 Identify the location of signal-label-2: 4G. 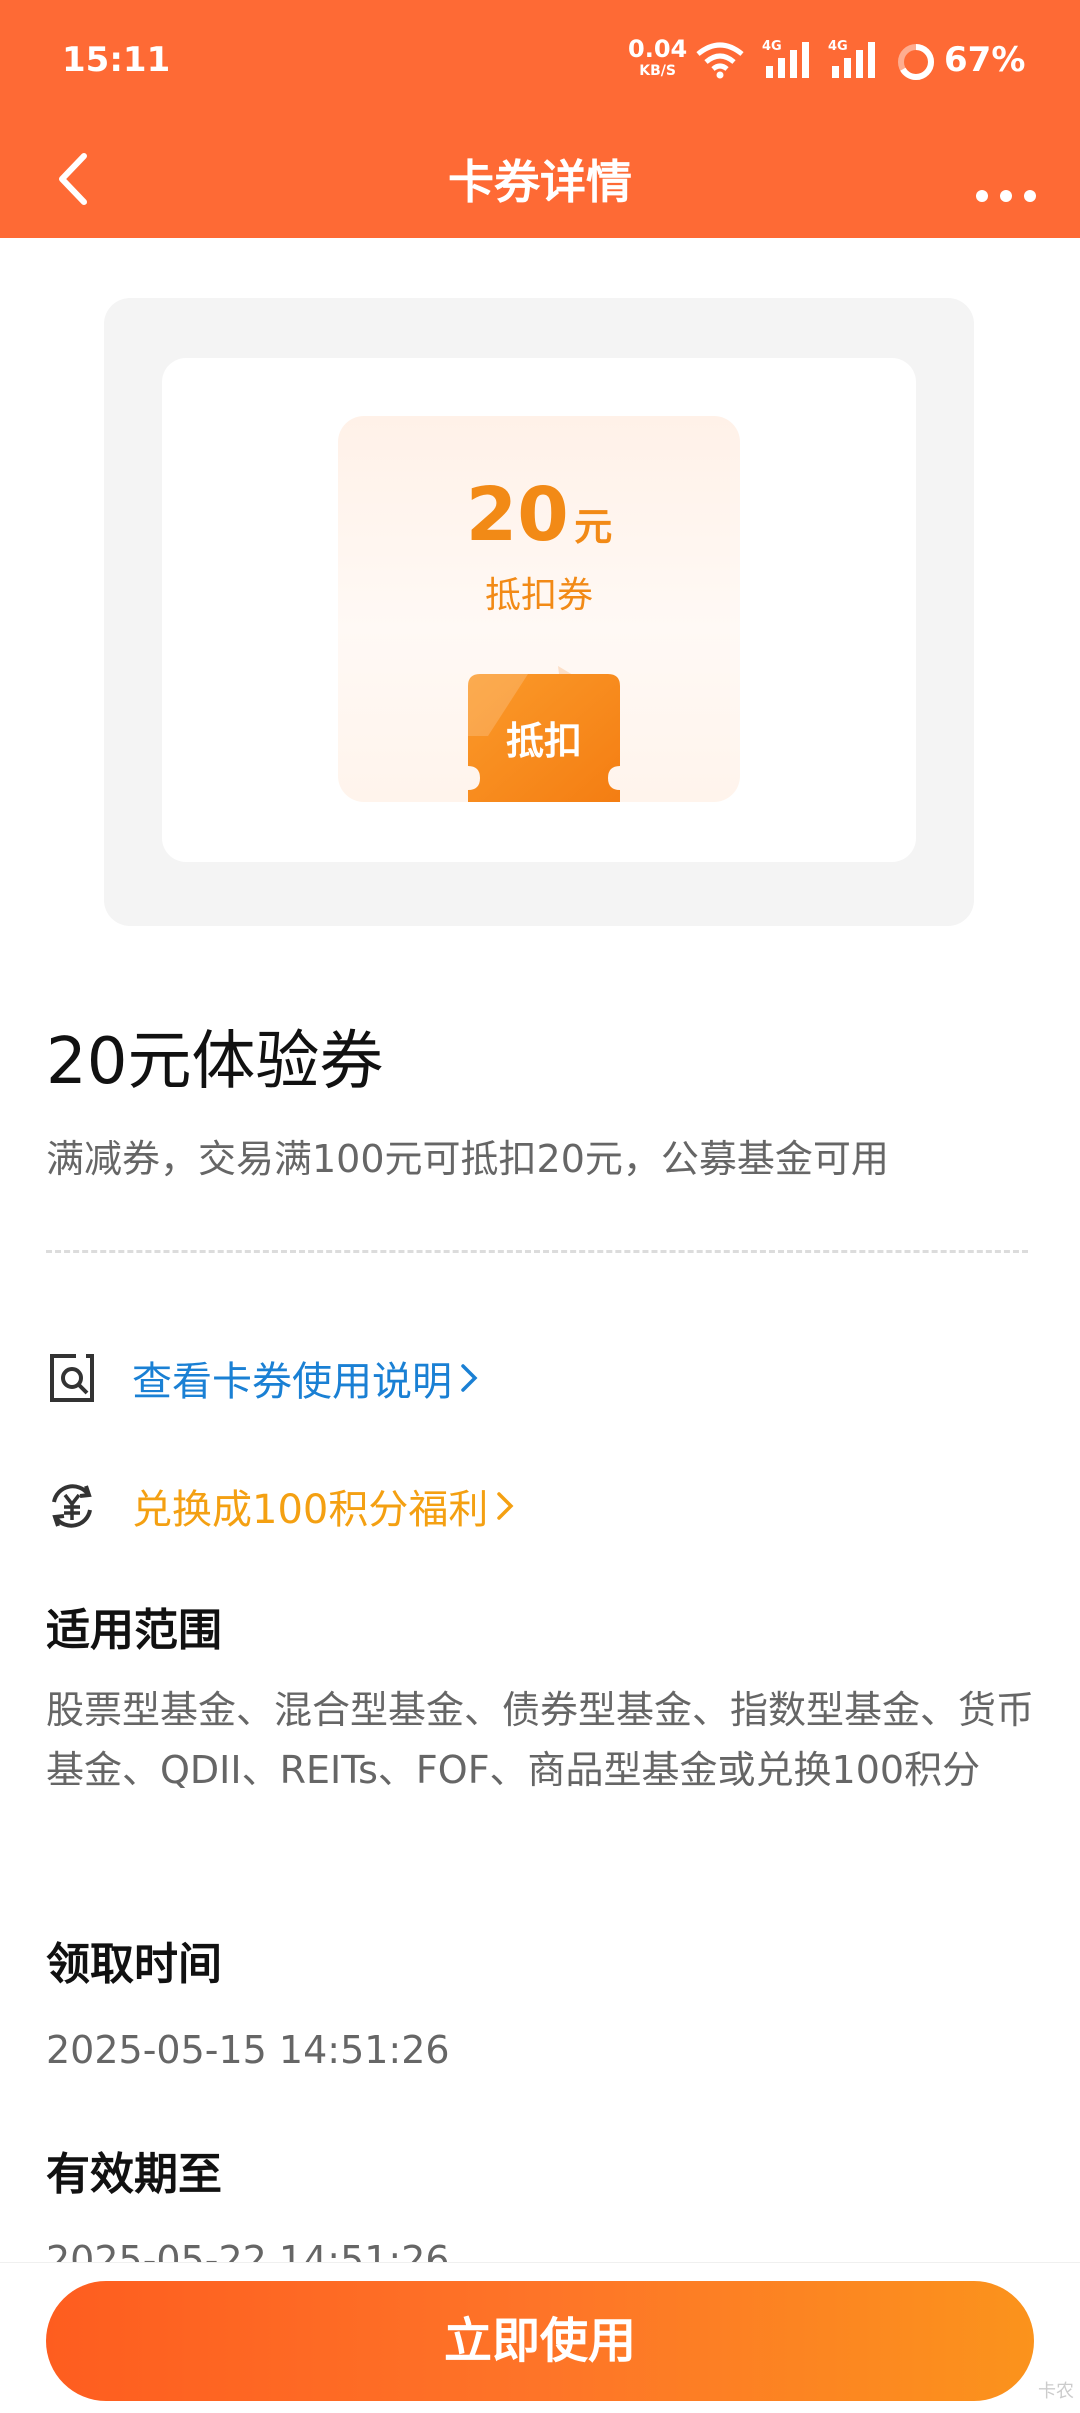
(838, 46).